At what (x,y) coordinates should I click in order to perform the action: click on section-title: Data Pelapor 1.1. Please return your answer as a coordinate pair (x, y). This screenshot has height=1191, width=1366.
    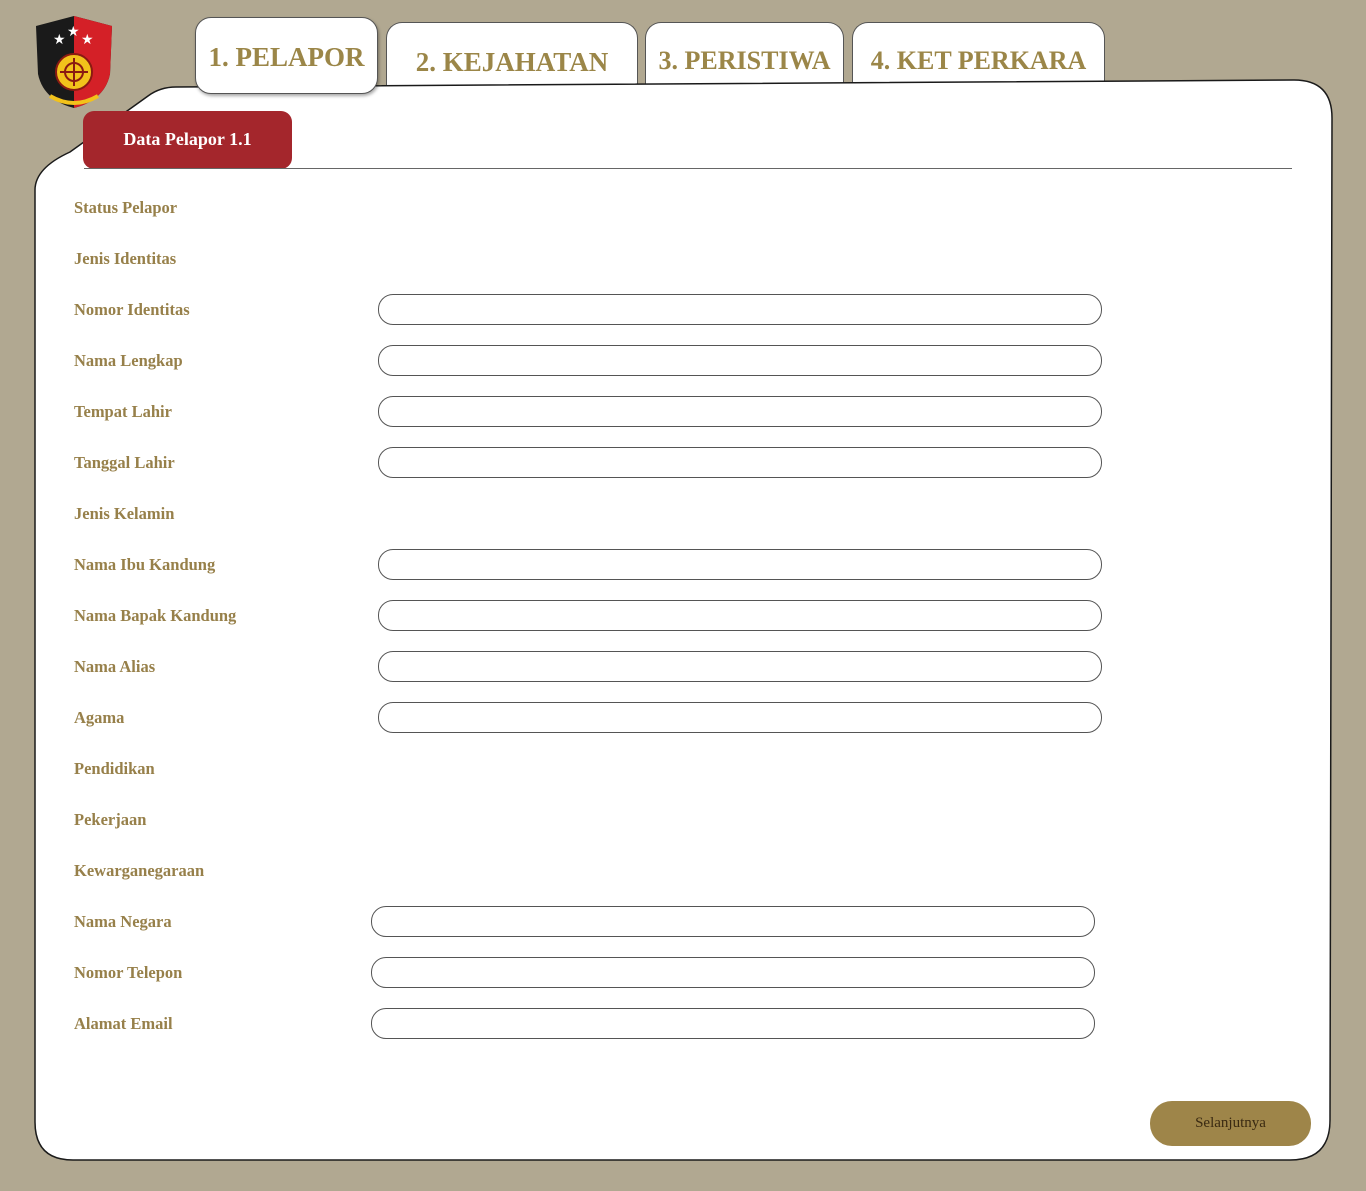
    Looking at the image, I should click on (187, 140).